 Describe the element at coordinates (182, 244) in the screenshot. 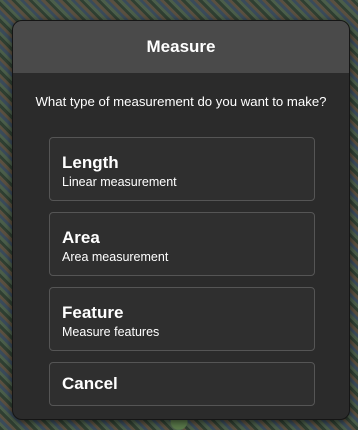

I see `area-option-button: Area Area measurement` at that location.